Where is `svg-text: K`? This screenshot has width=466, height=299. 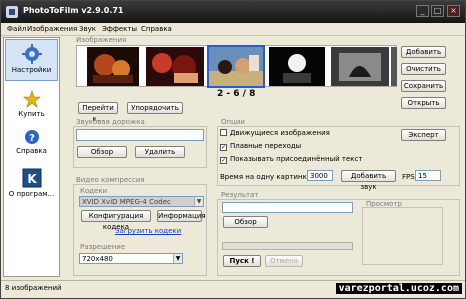
svg-text: K is located at coordinates (32, 179).